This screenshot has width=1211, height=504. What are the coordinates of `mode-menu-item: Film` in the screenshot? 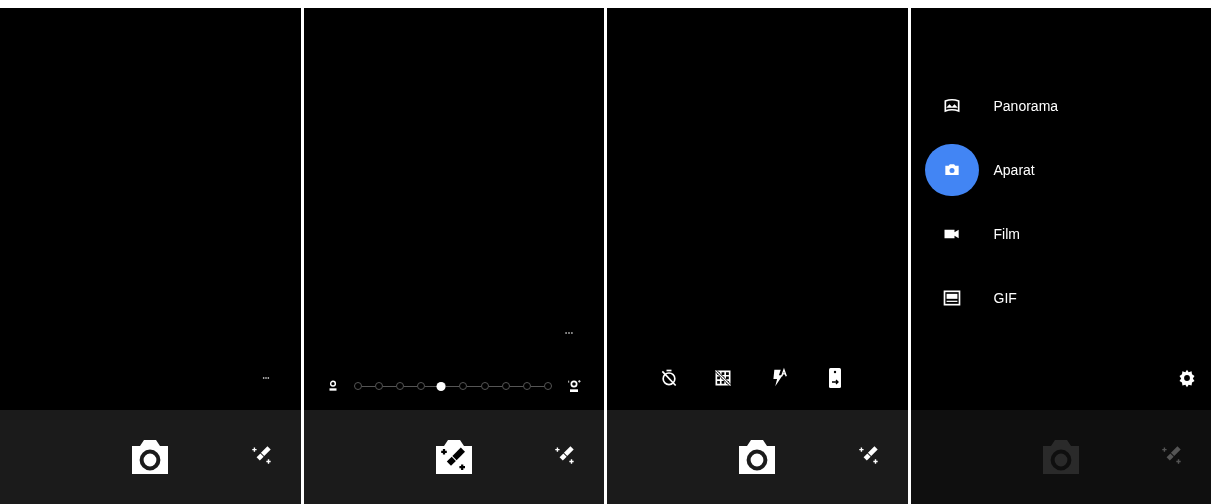 It's located at (991, 234).